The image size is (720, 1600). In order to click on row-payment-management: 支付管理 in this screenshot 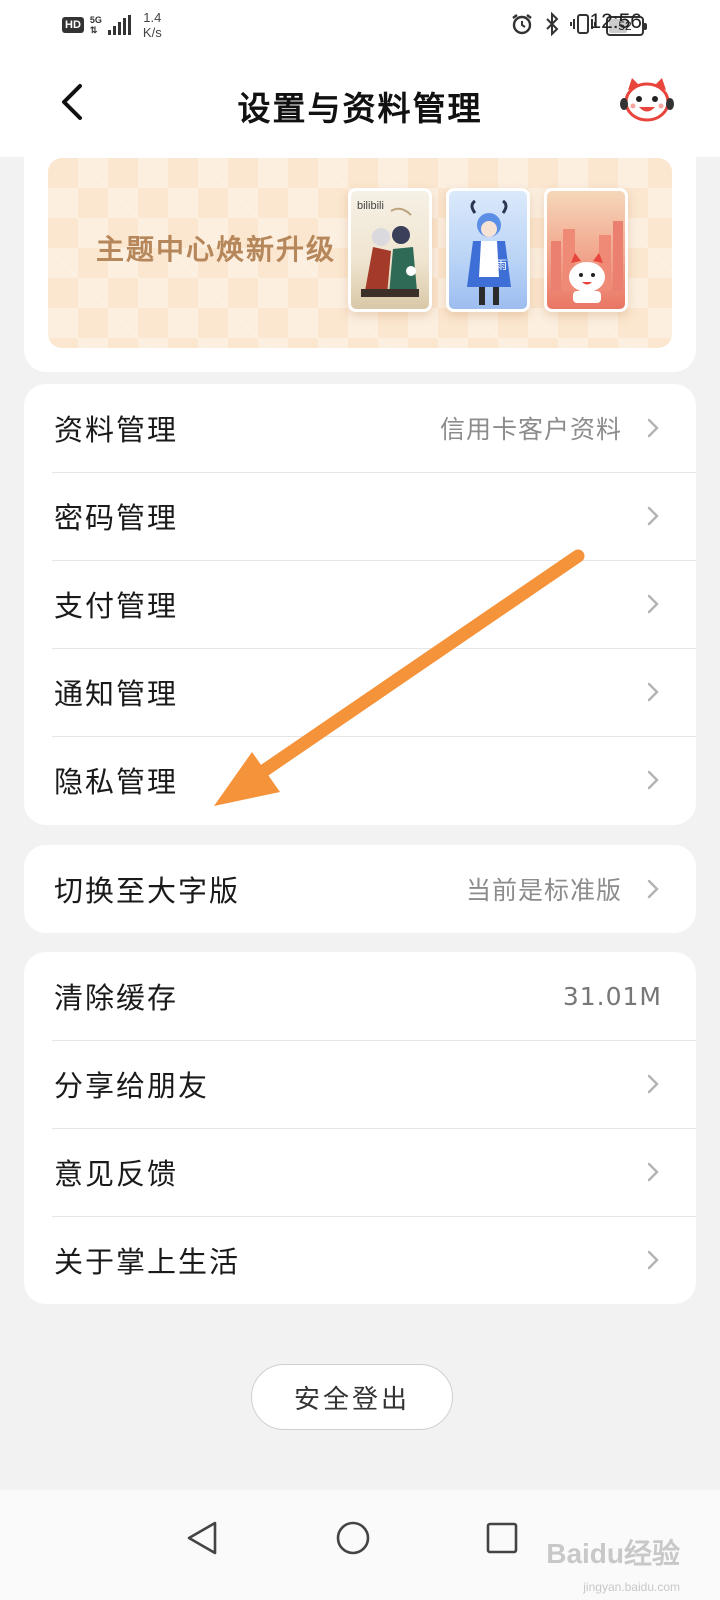, I will do `click(360, 604)`.